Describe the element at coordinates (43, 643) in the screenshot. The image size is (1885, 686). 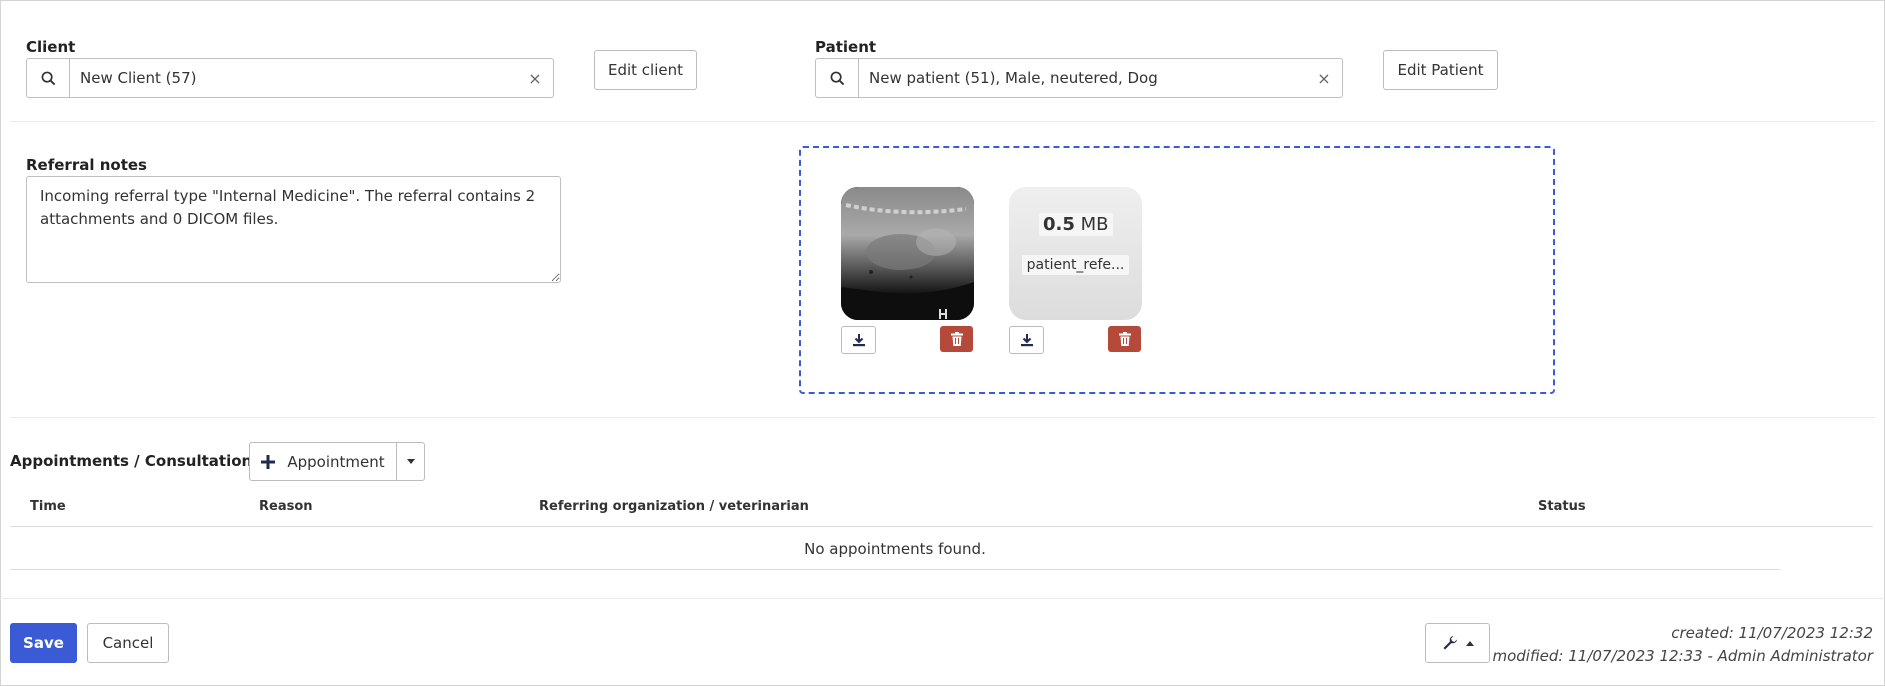
I see `save-button: Save` at that location.